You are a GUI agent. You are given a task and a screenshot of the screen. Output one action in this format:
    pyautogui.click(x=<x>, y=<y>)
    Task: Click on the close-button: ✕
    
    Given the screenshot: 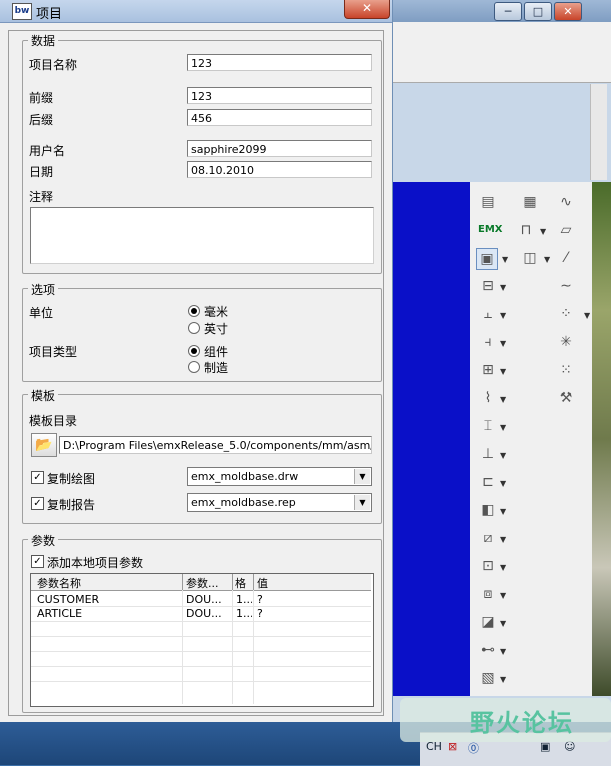 What is the action you would take?
    pyautogui.click(x=367, y=9)
    